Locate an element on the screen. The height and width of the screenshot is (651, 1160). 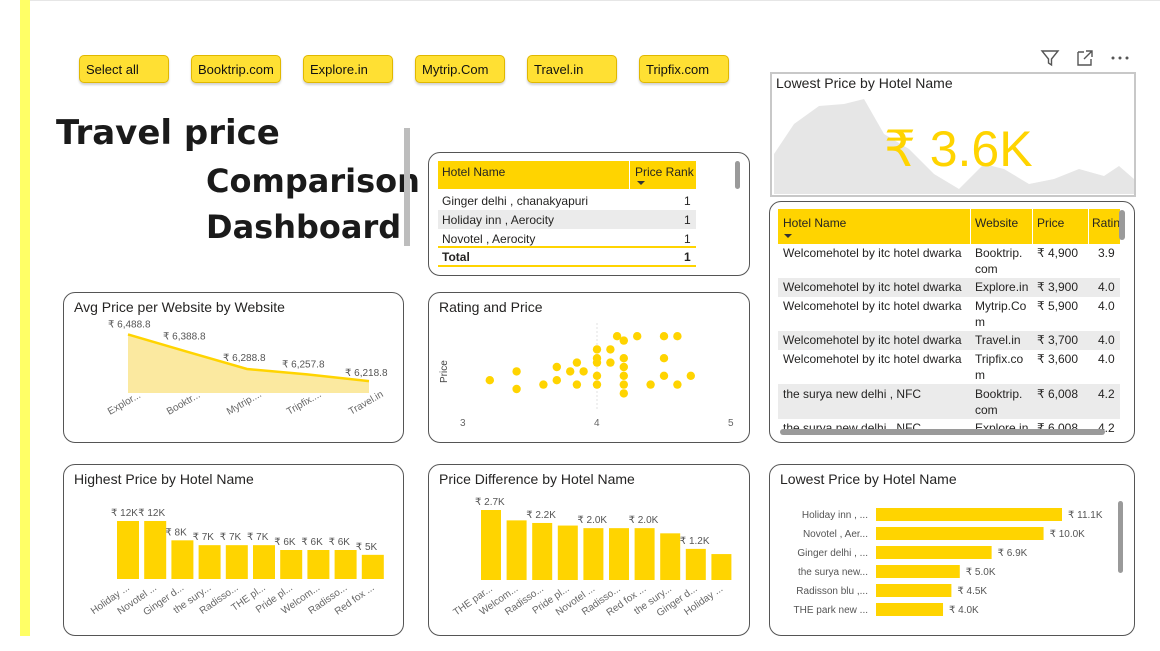
detail-cell-website-wrap: com is located at coordinates (986, 410).